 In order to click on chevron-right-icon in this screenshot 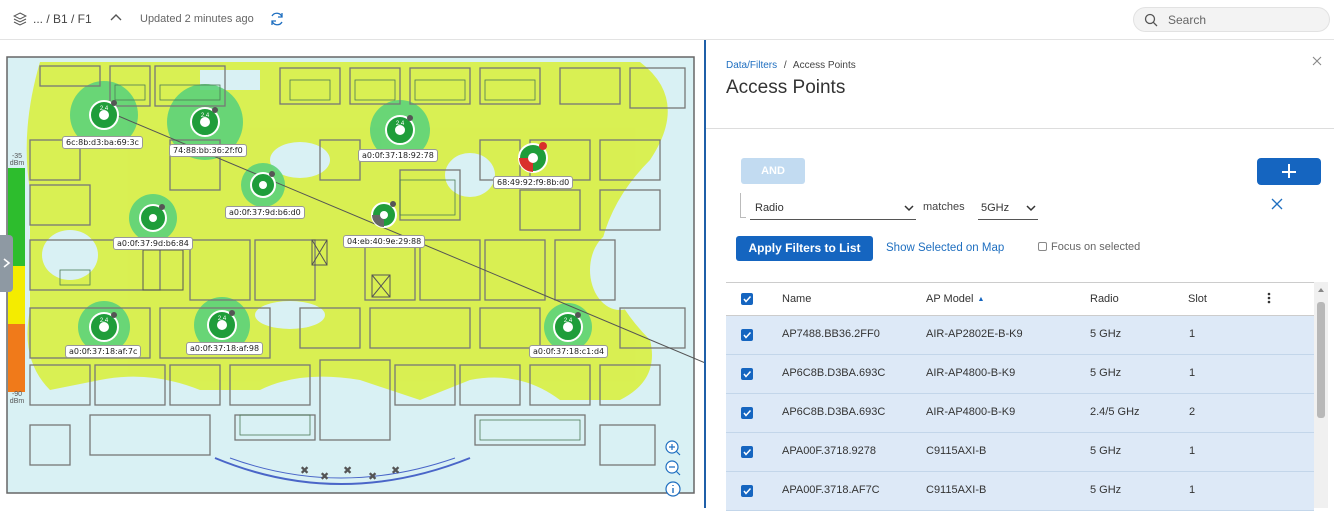, I will do `click(7, 263)`.